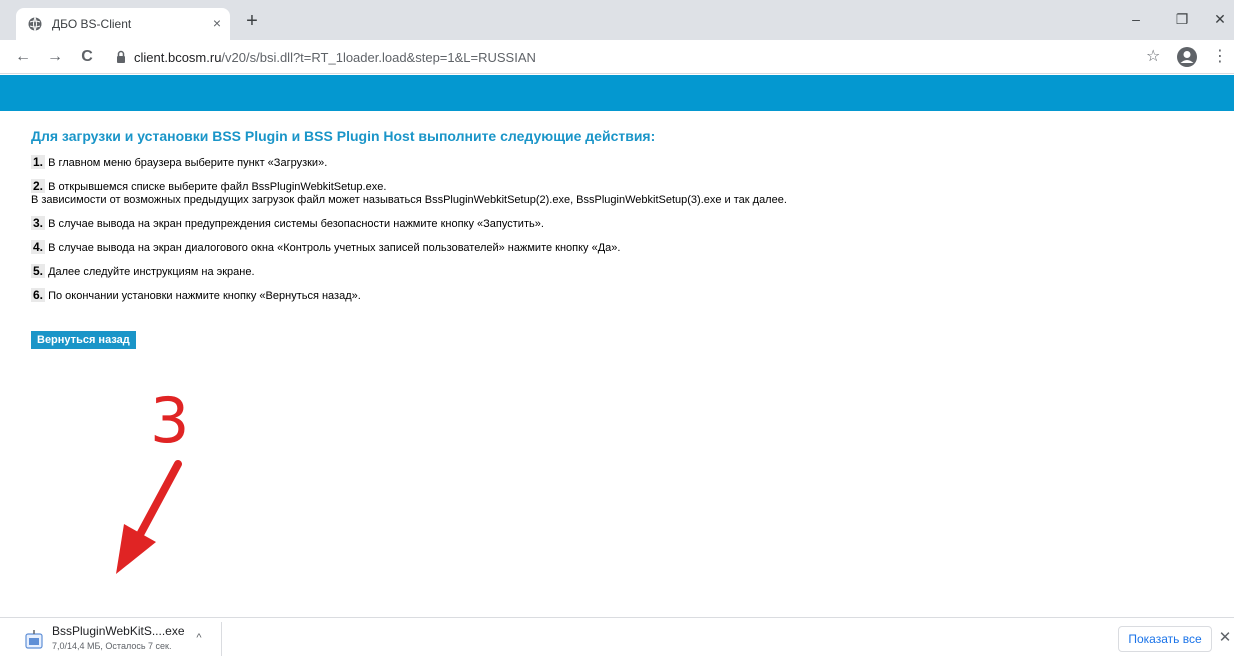 Image resolution: width=1234 pixels, height=659 pixels. I want to click on globe-icon, so click(35, 24).